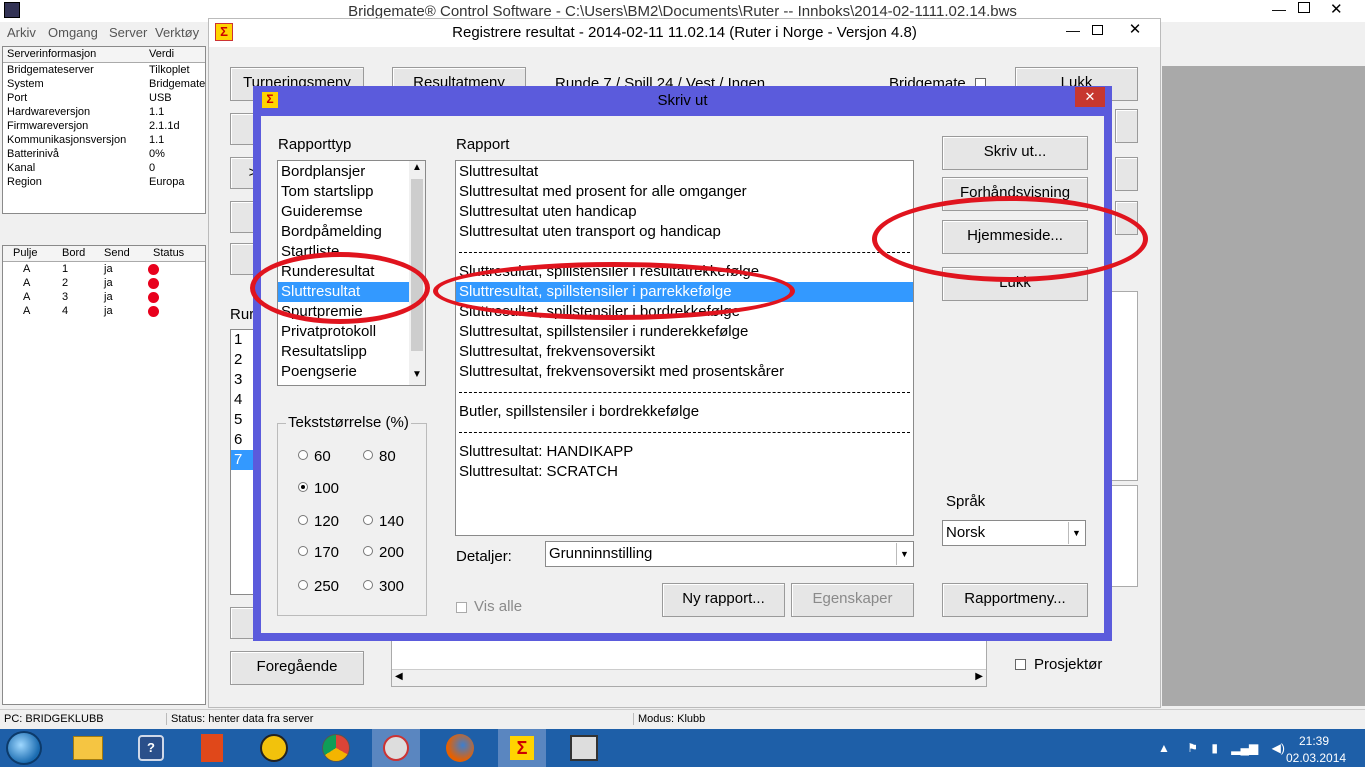 The height and width of the screenshot is (767, 1365). What do you see at coordinates (689, 677) in the screenshot?
I see `horizontal-scrollbar: ◀ ▶` at bounding box center [689, 677].